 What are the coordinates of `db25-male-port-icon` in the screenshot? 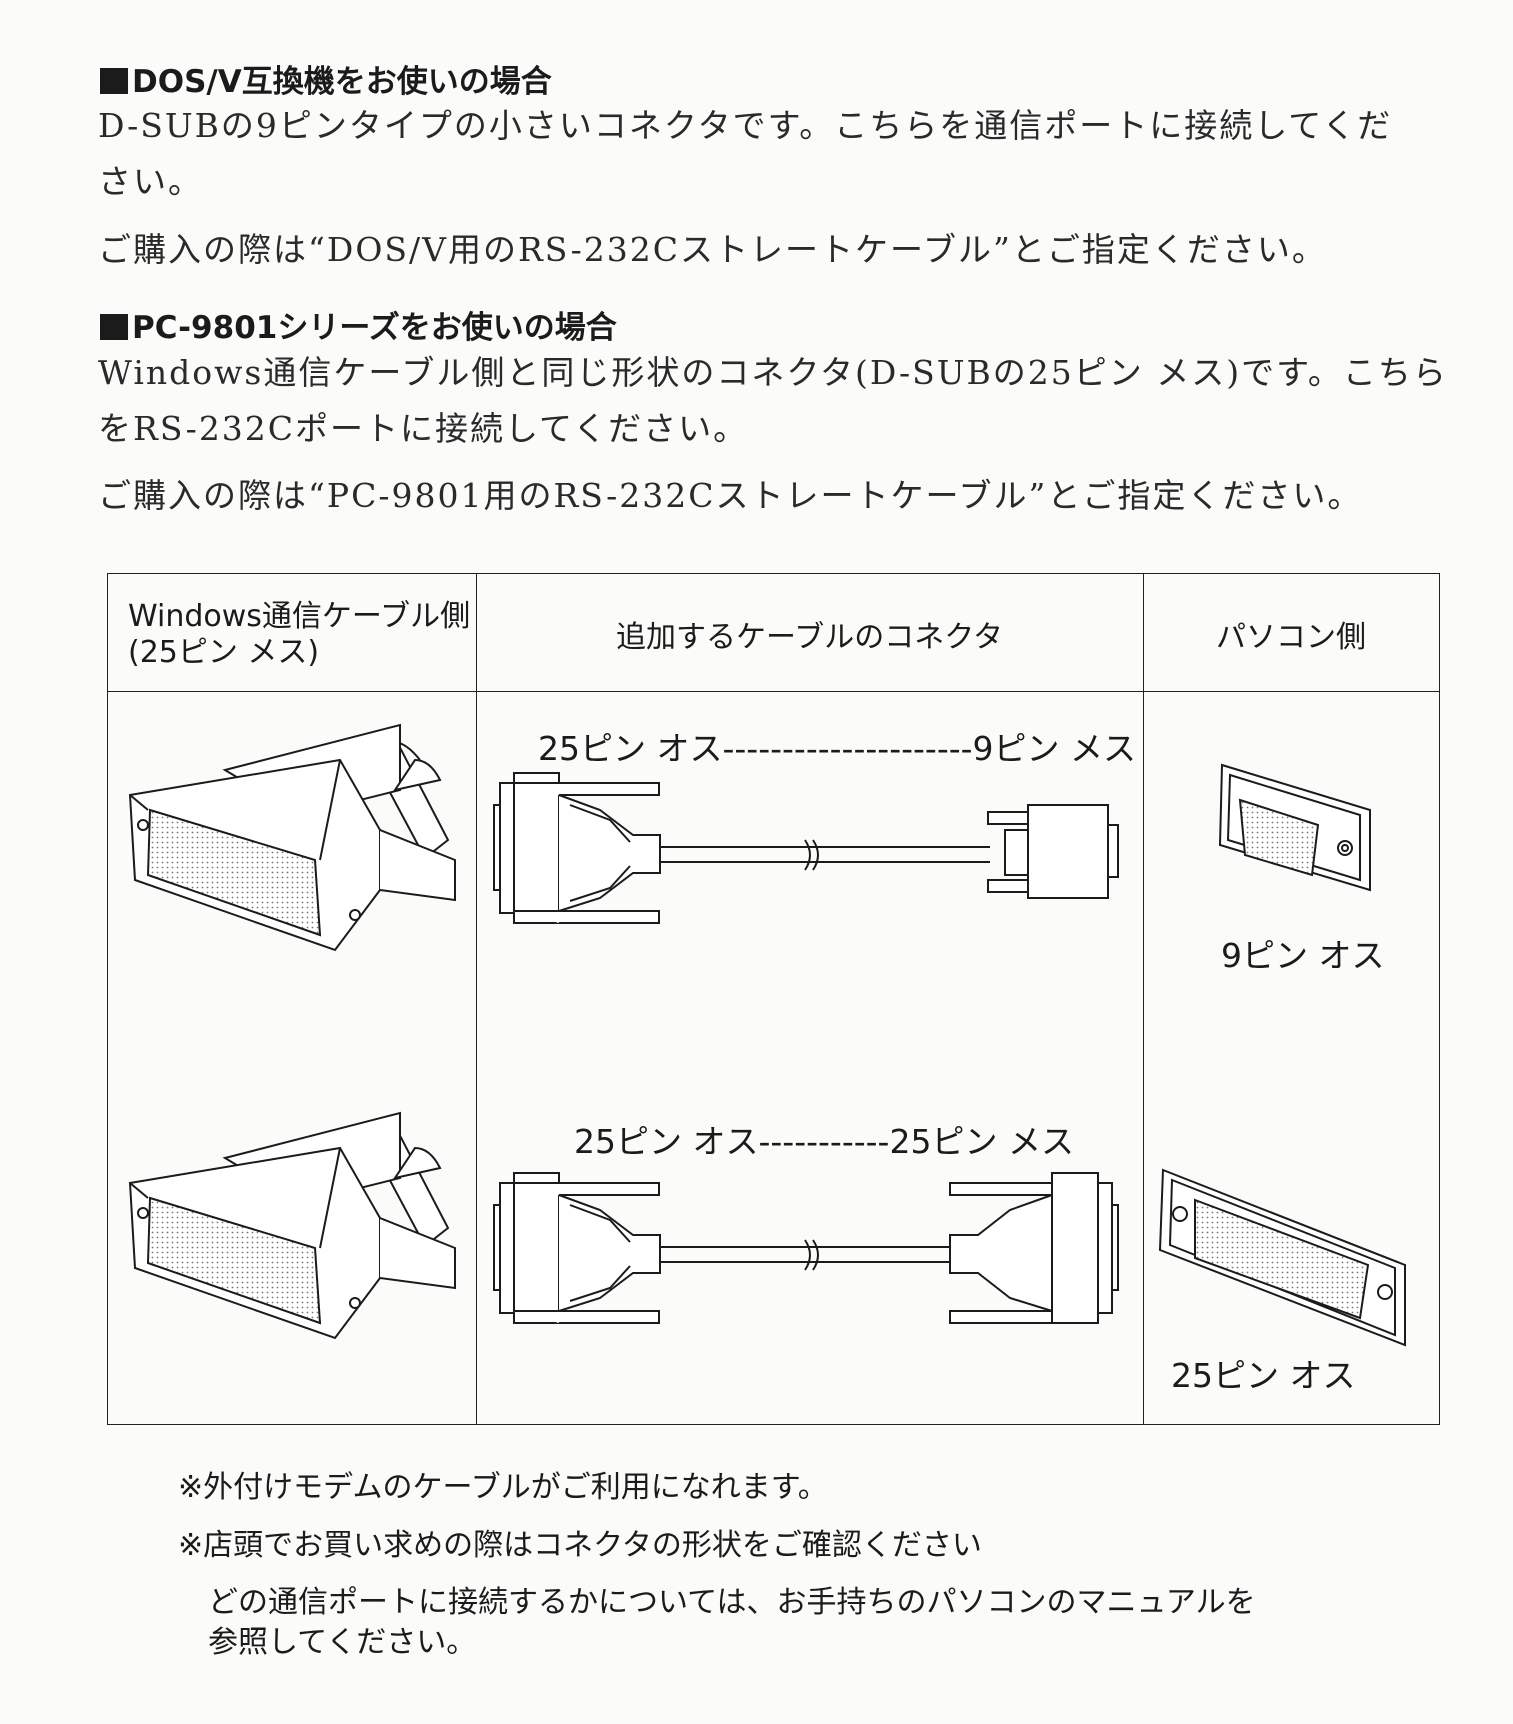 It's located at (1282, 1257).